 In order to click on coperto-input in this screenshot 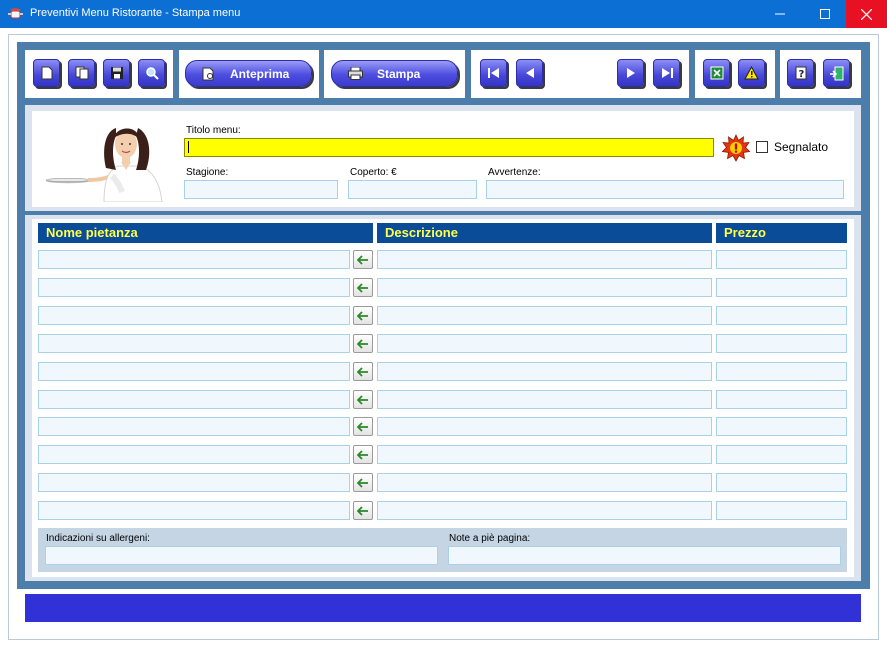, I will do `click(412, 189)`.